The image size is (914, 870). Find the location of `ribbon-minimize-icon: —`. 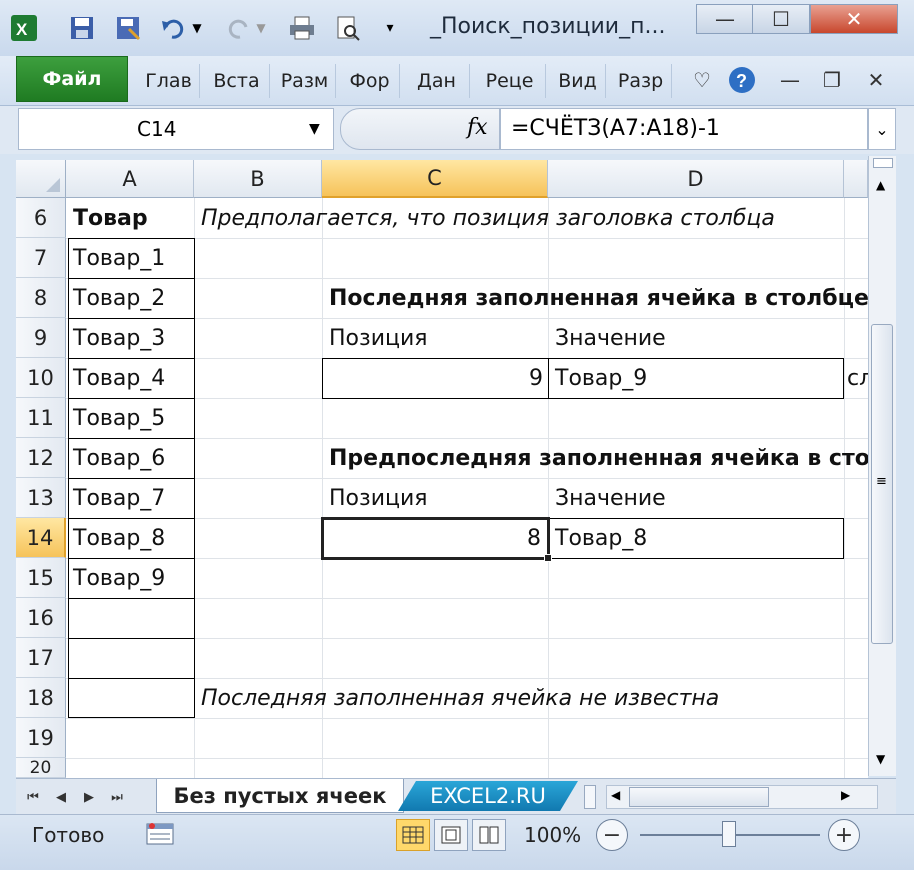

ribbon-minimize-icon: — is located at coordinates (790, 80).